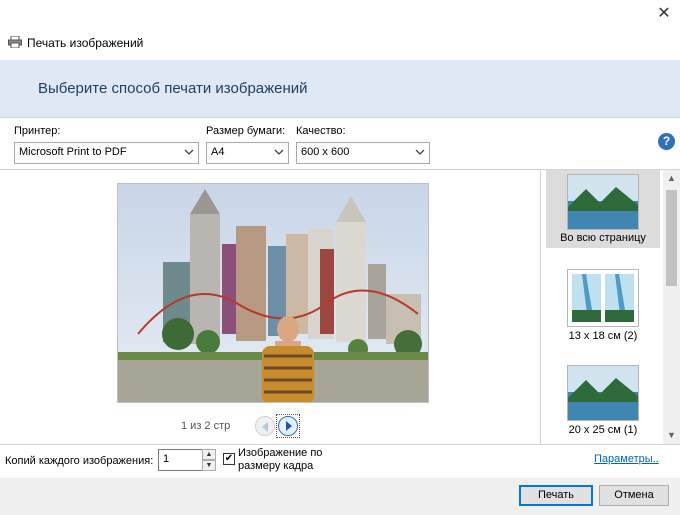 The image size is (680, 515). I want to click on copies-label: Копий каждого изображения:, so click(79, 461).